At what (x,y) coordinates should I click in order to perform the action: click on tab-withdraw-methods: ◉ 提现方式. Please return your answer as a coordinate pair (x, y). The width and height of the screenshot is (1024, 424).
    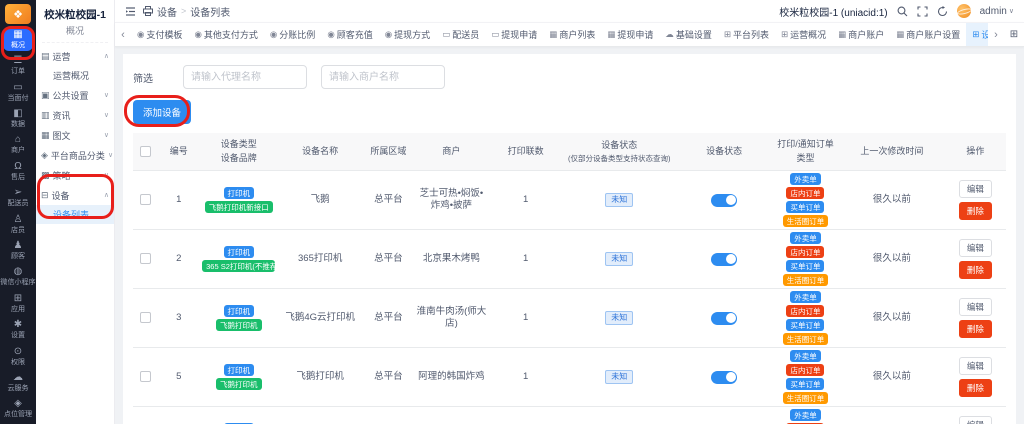
    Looking at the image, I should click on (407, 34).